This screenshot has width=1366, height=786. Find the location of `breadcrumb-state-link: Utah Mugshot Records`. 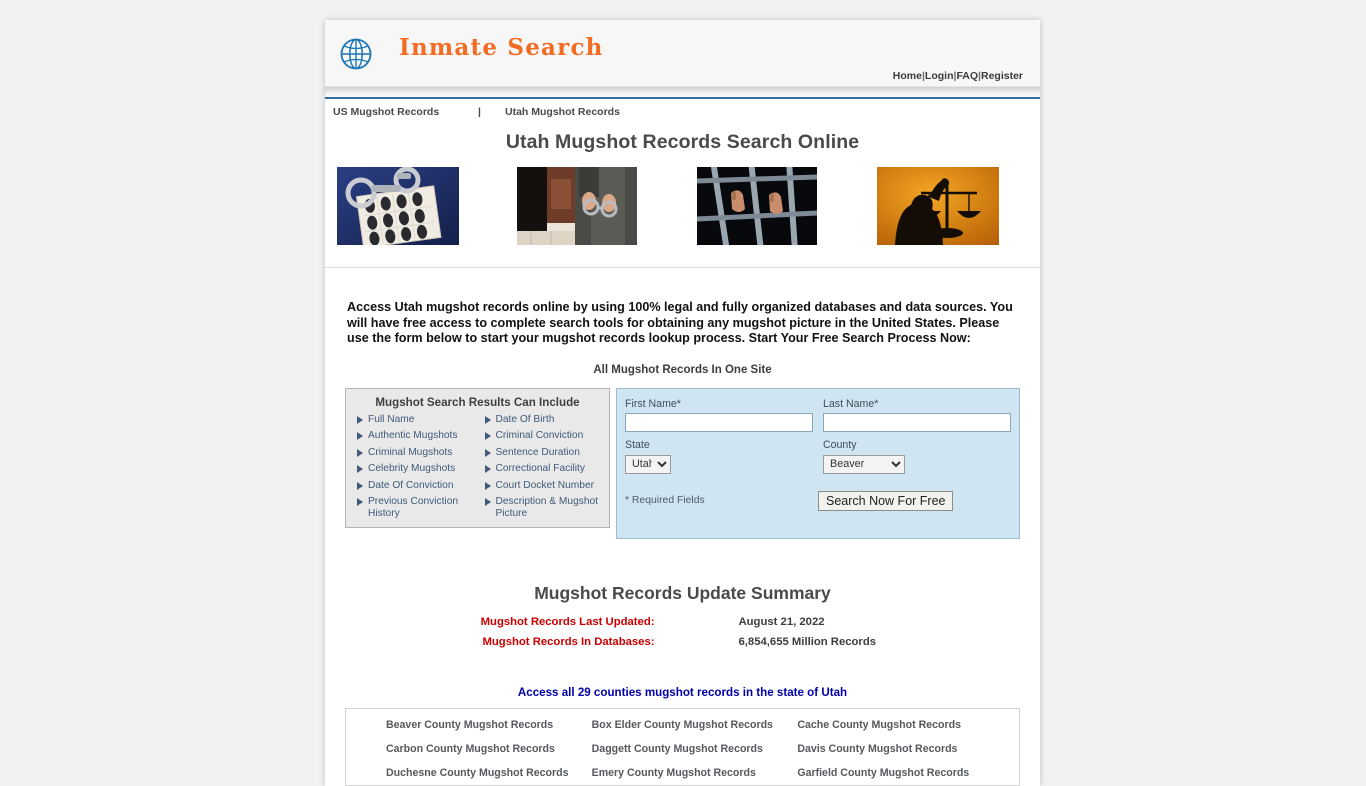

breadcrumb-state-link: Utah Mugshot Records is located at coordinates (562, 112).